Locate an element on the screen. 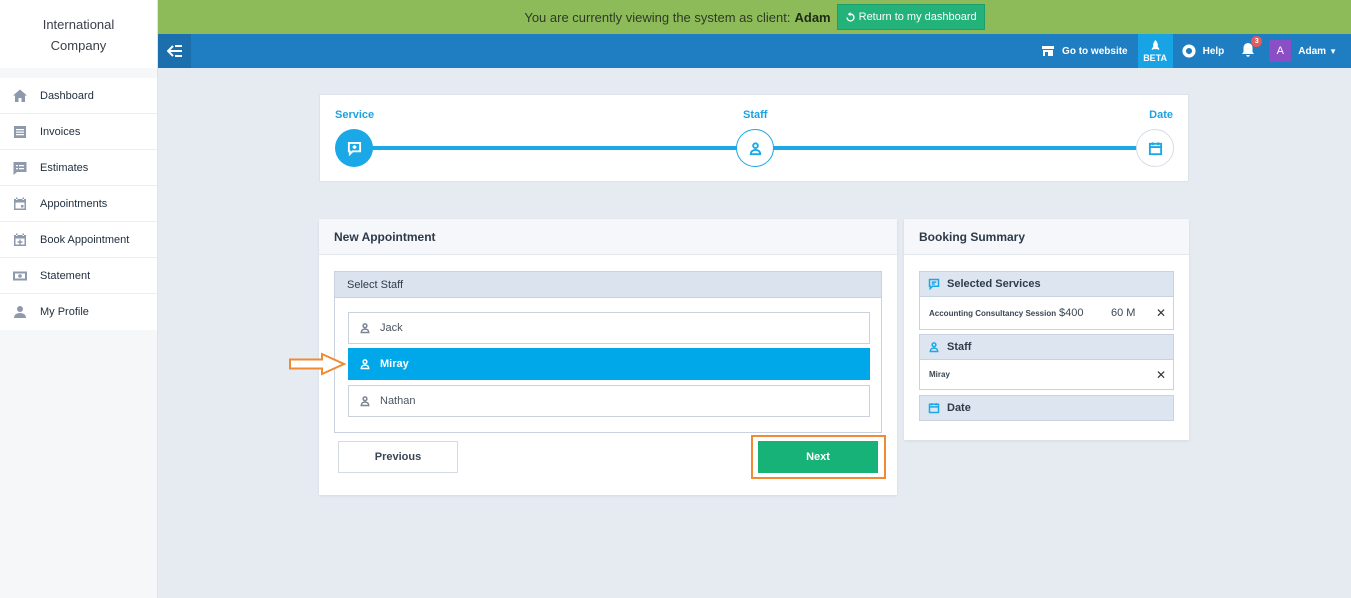  new-appointment-title: New Appointment is located at coordinates (608, 237).